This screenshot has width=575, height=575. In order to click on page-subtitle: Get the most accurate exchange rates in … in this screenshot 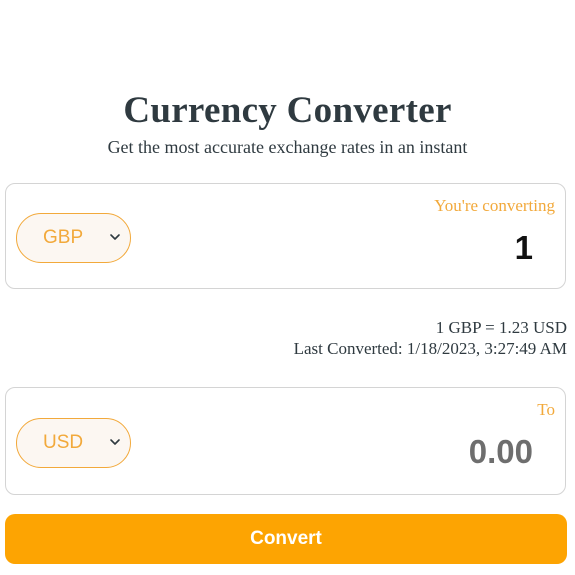, I will do `click(287, 147)`.